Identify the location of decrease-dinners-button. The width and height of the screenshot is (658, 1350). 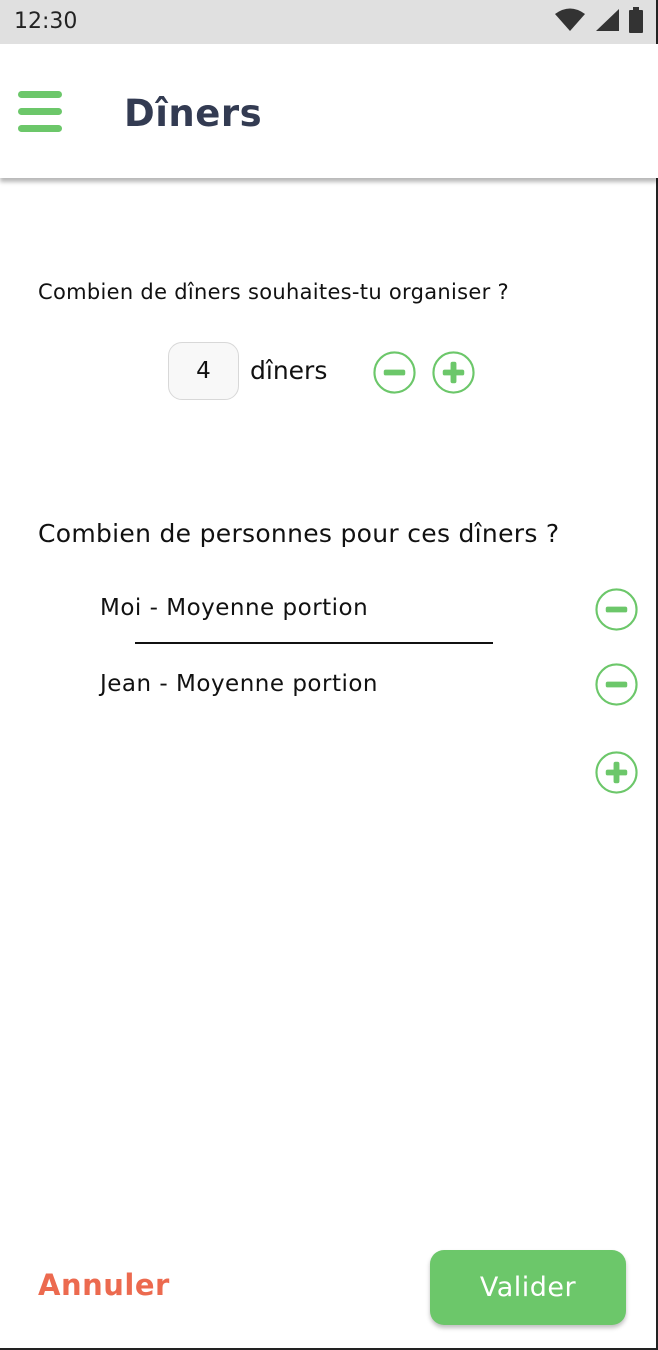
(394, 372).